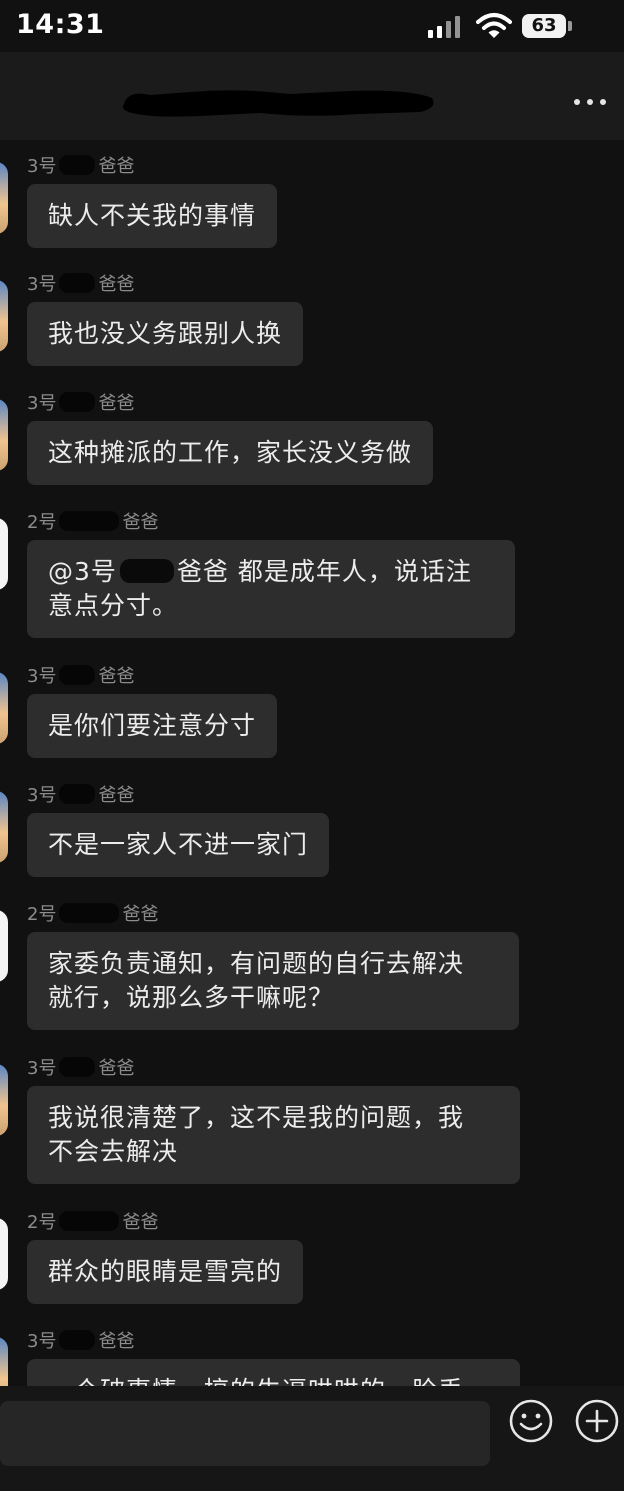 This screenshot has width=624, height=1491. I want to click on input-bar, so click(312, 1438).